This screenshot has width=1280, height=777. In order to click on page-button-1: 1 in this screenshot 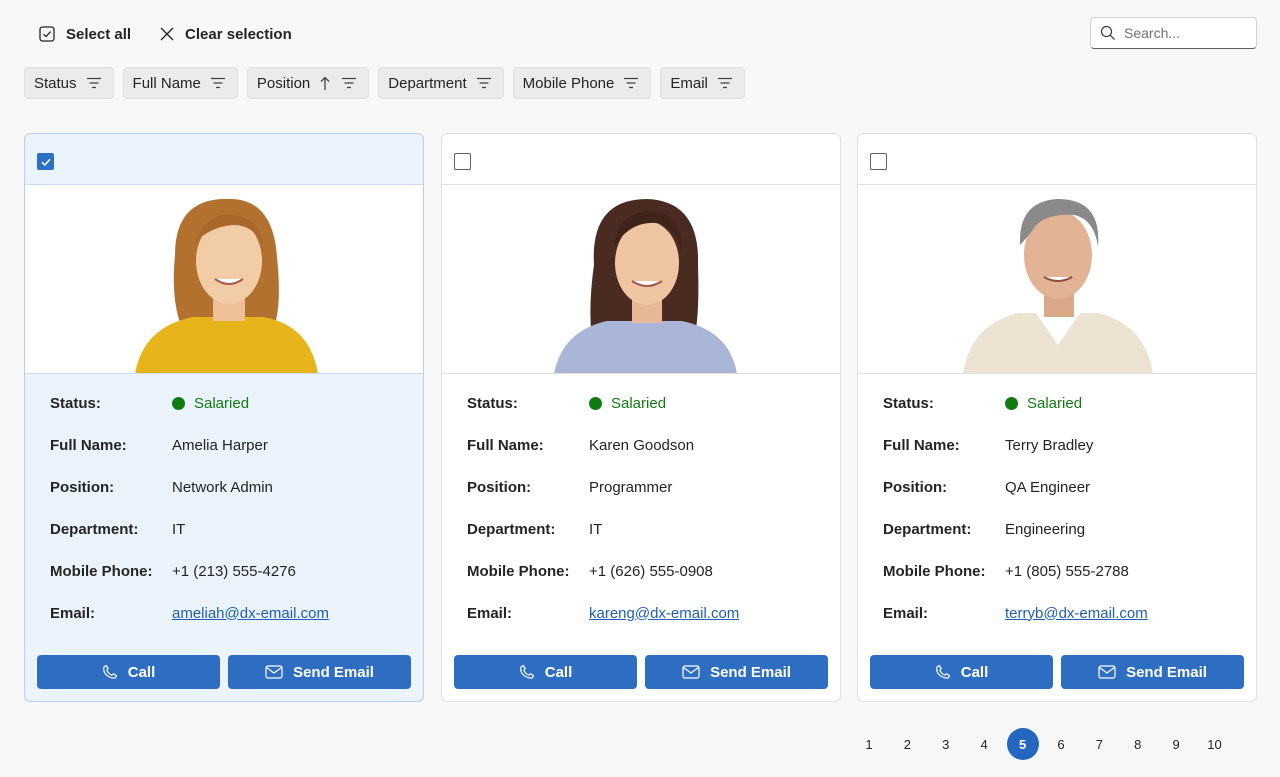, I will do `click(869, 744)`.